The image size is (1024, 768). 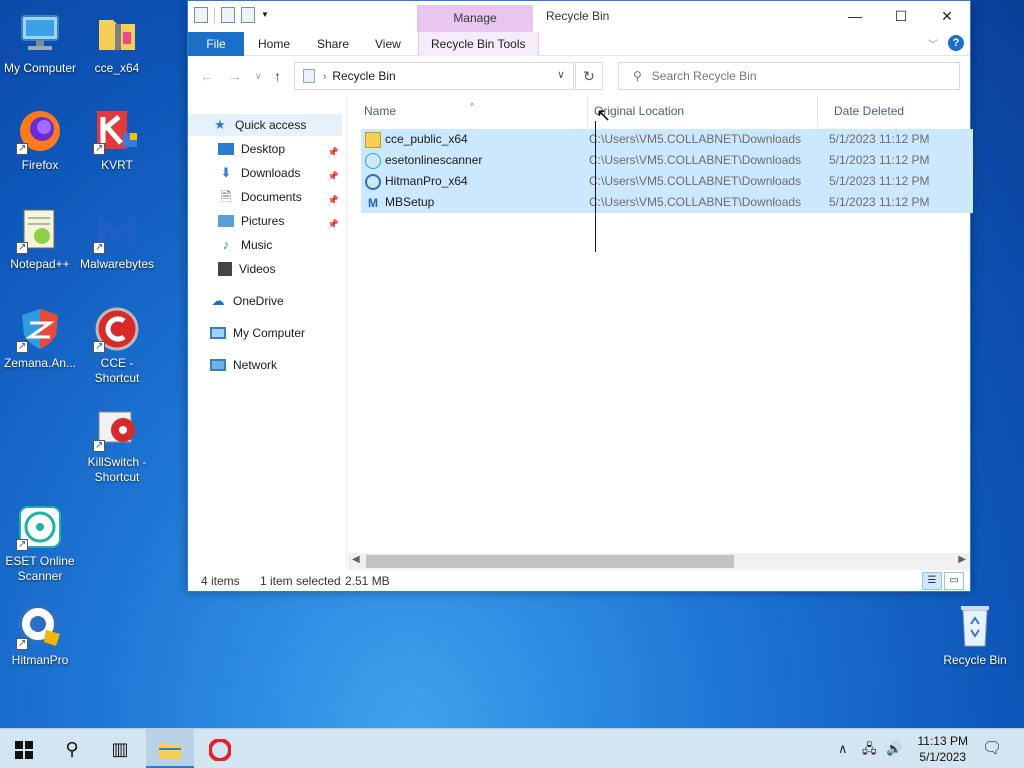 I want to click on column-header-original-location: Original Location, so click(x=698, y=111).